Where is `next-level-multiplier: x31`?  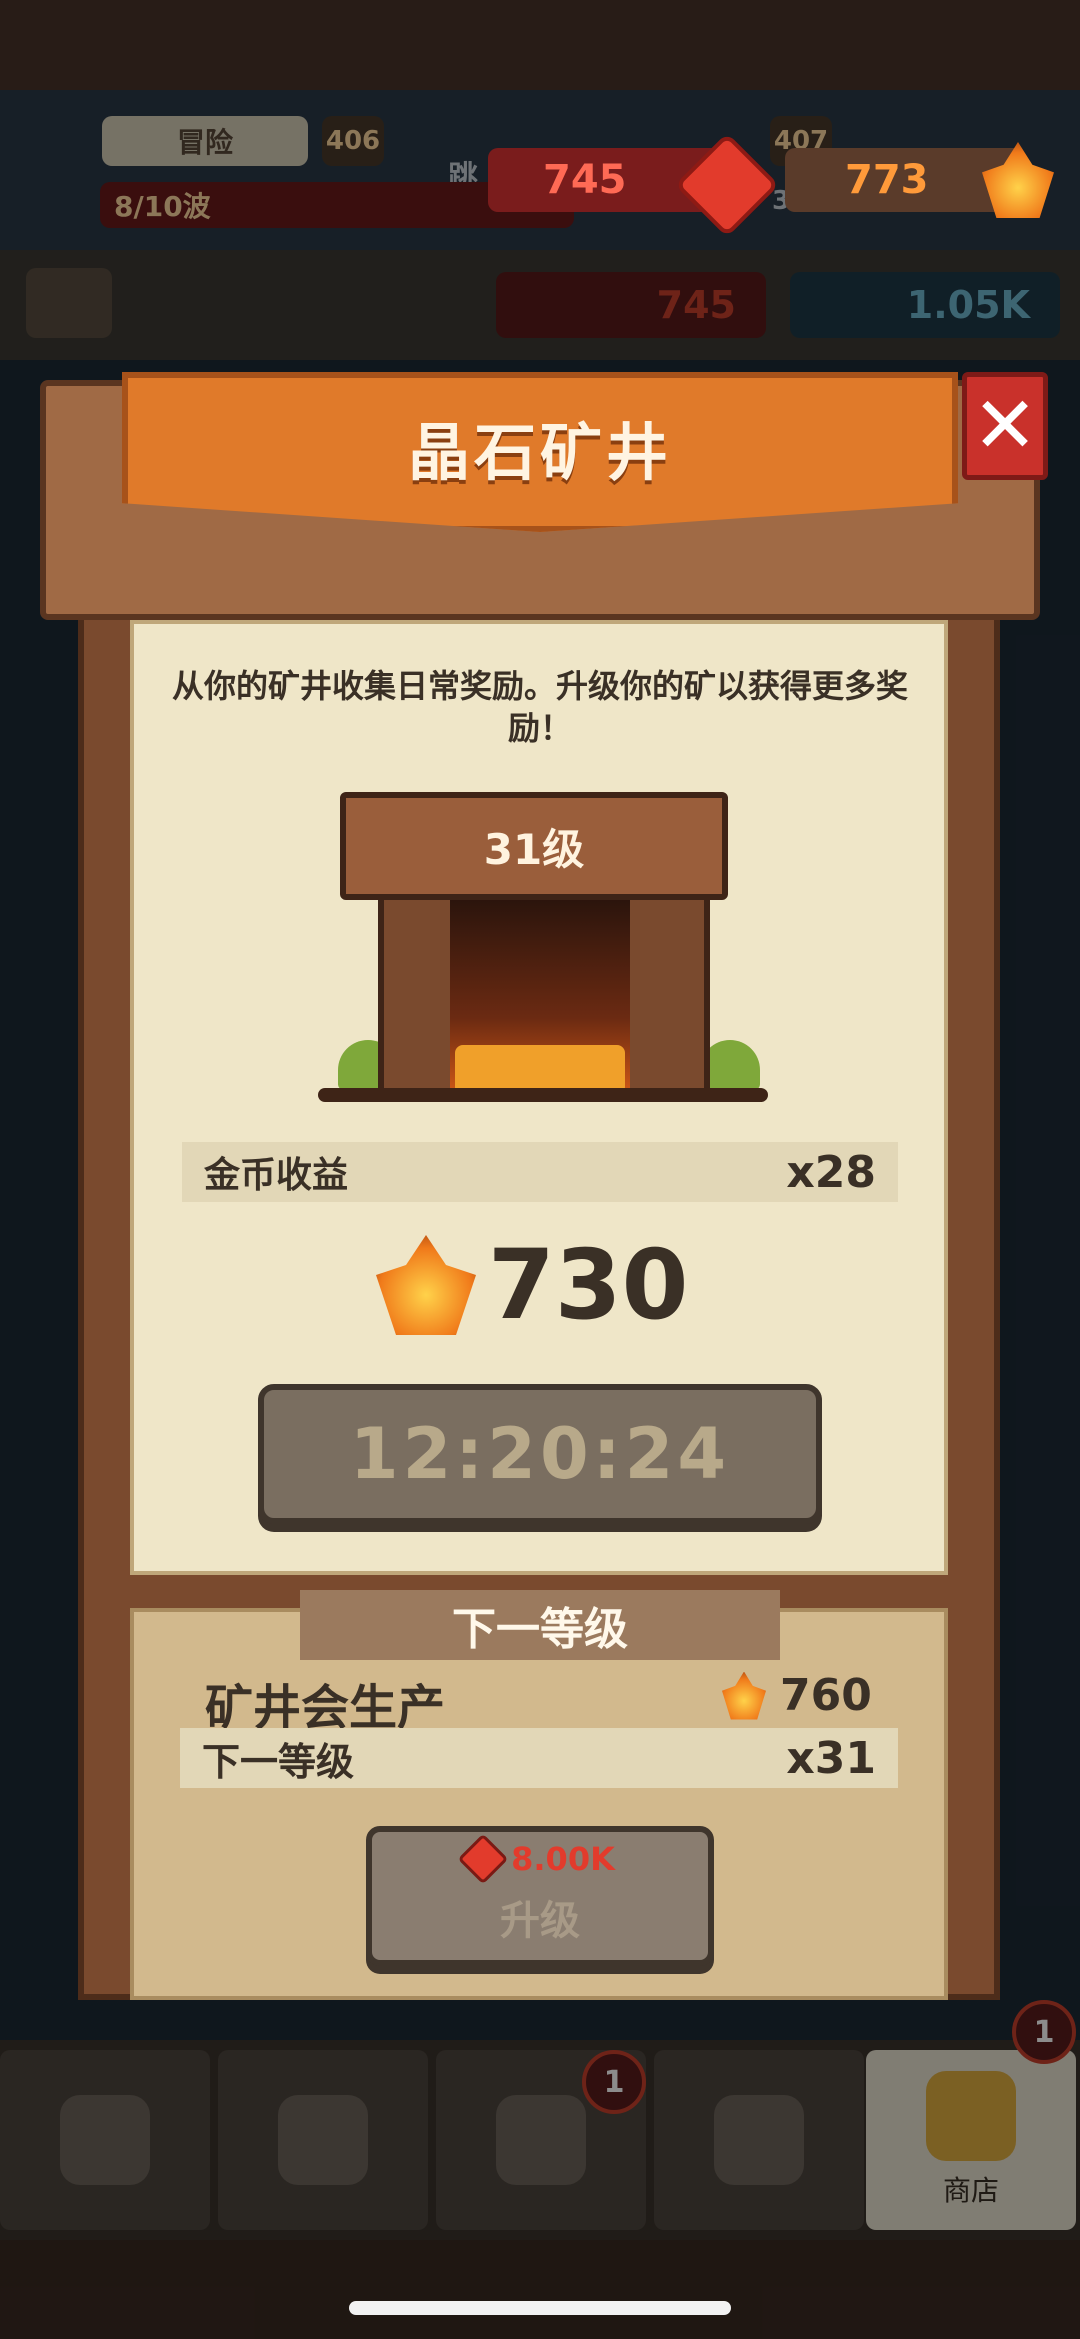
next-level-multiplier: x31 is located at coordinates (831, 1758).